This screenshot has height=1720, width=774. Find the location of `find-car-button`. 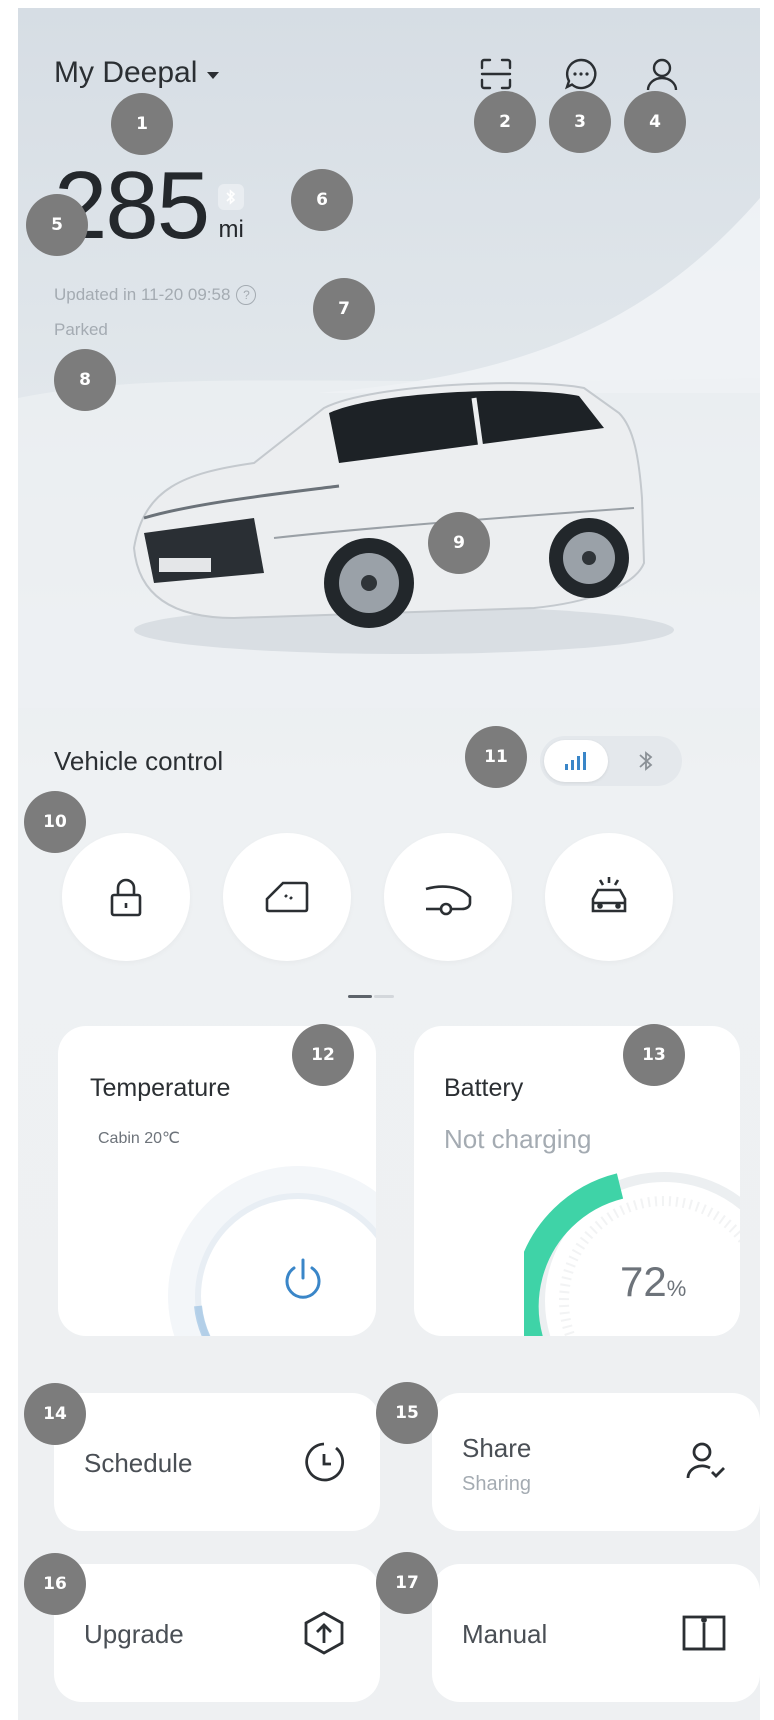

find-car-button is located at coordinates (609, 897).